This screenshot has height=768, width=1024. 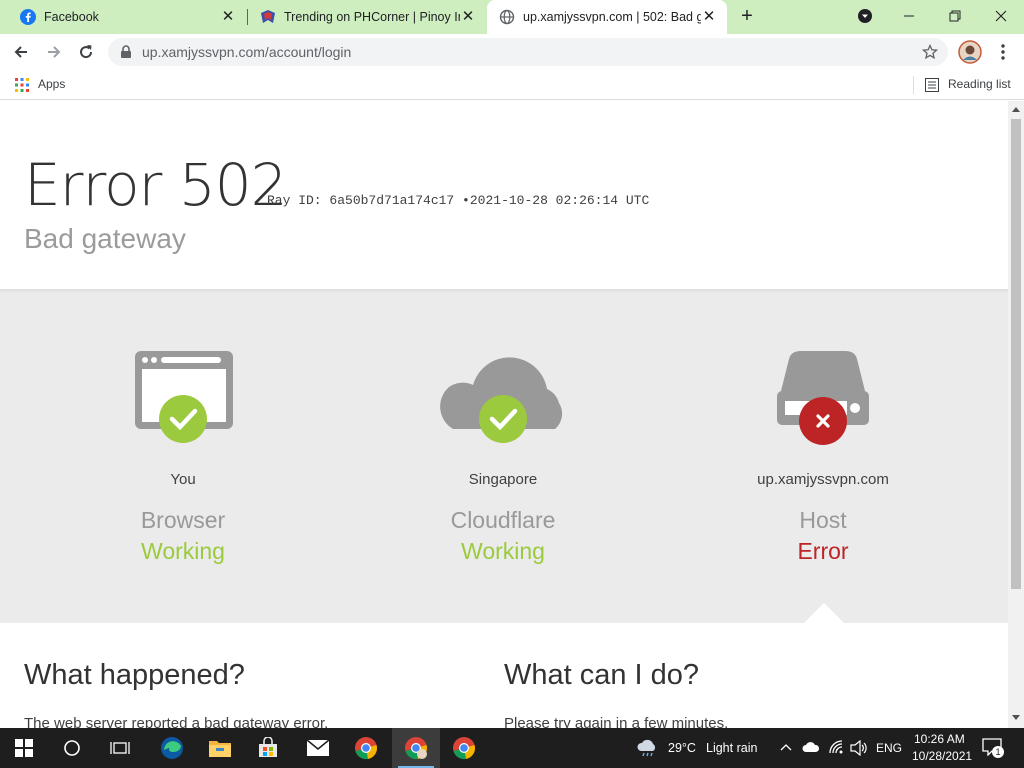 I want to click on reading-list-button: Reading list, so click(x=979, y=84).